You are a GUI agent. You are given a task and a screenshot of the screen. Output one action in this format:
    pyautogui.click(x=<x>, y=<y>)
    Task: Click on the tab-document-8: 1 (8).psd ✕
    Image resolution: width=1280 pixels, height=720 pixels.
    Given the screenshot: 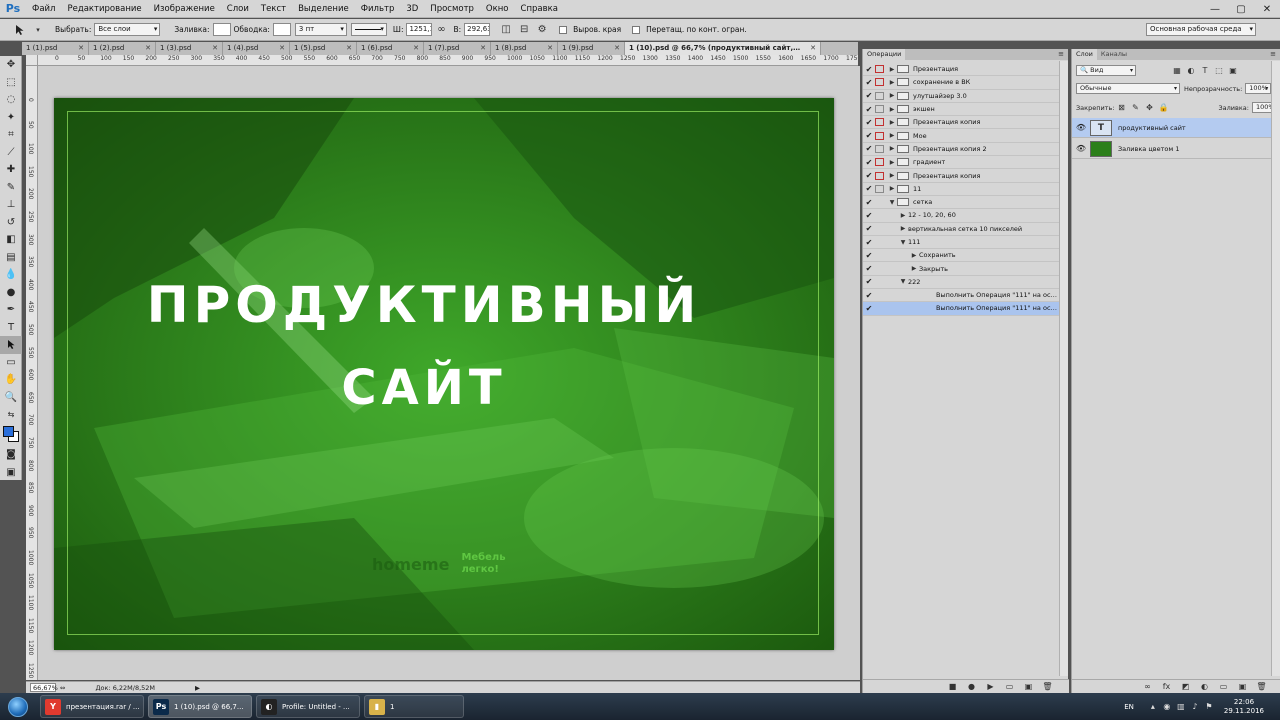 What is the action you would take?
    pyautogui.click(x=524, y=48)
    